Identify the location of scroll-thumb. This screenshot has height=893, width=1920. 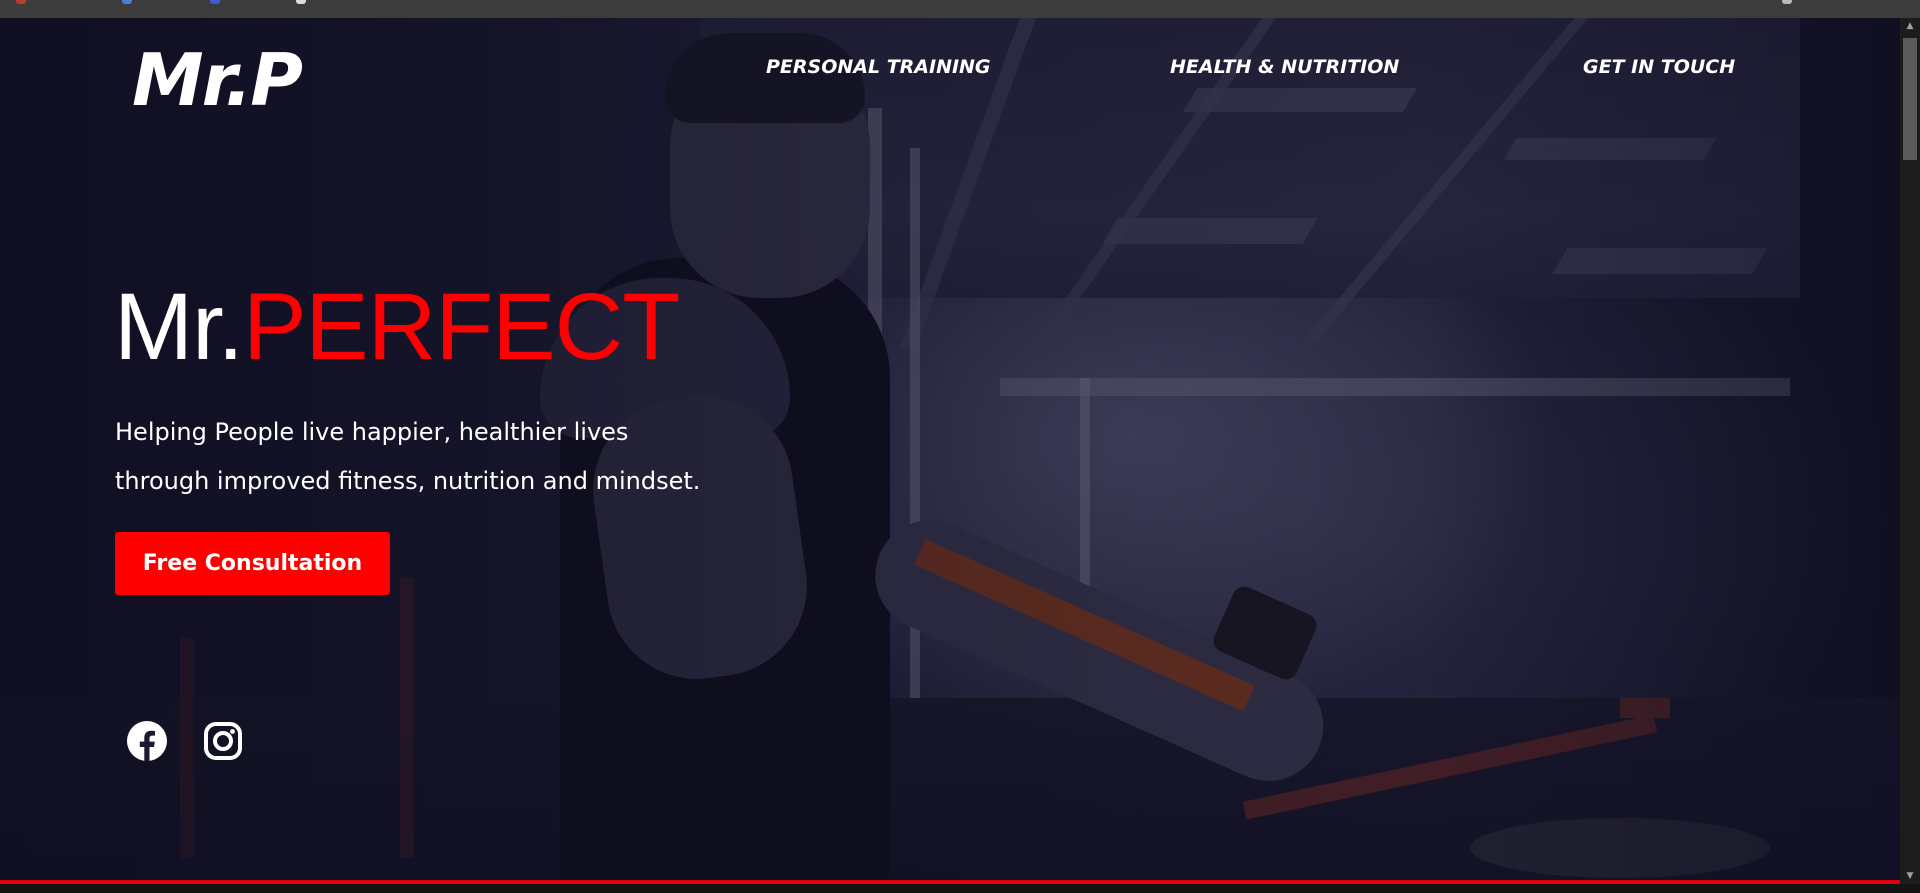
(1910, 99).